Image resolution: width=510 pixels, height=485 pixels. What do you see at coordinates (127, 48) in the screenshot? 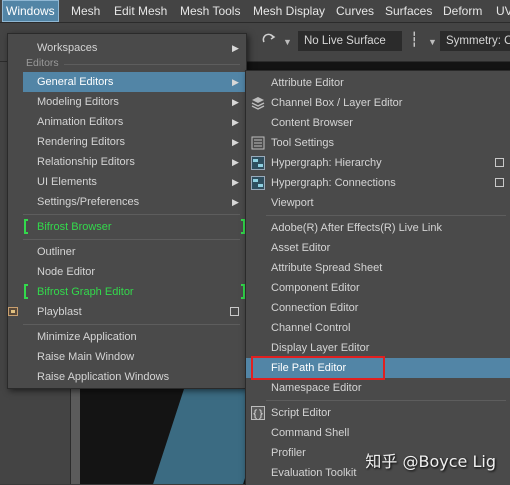
I see `menu-item-workspaces: Workspaces ▶` at bounding box center [127, 48].